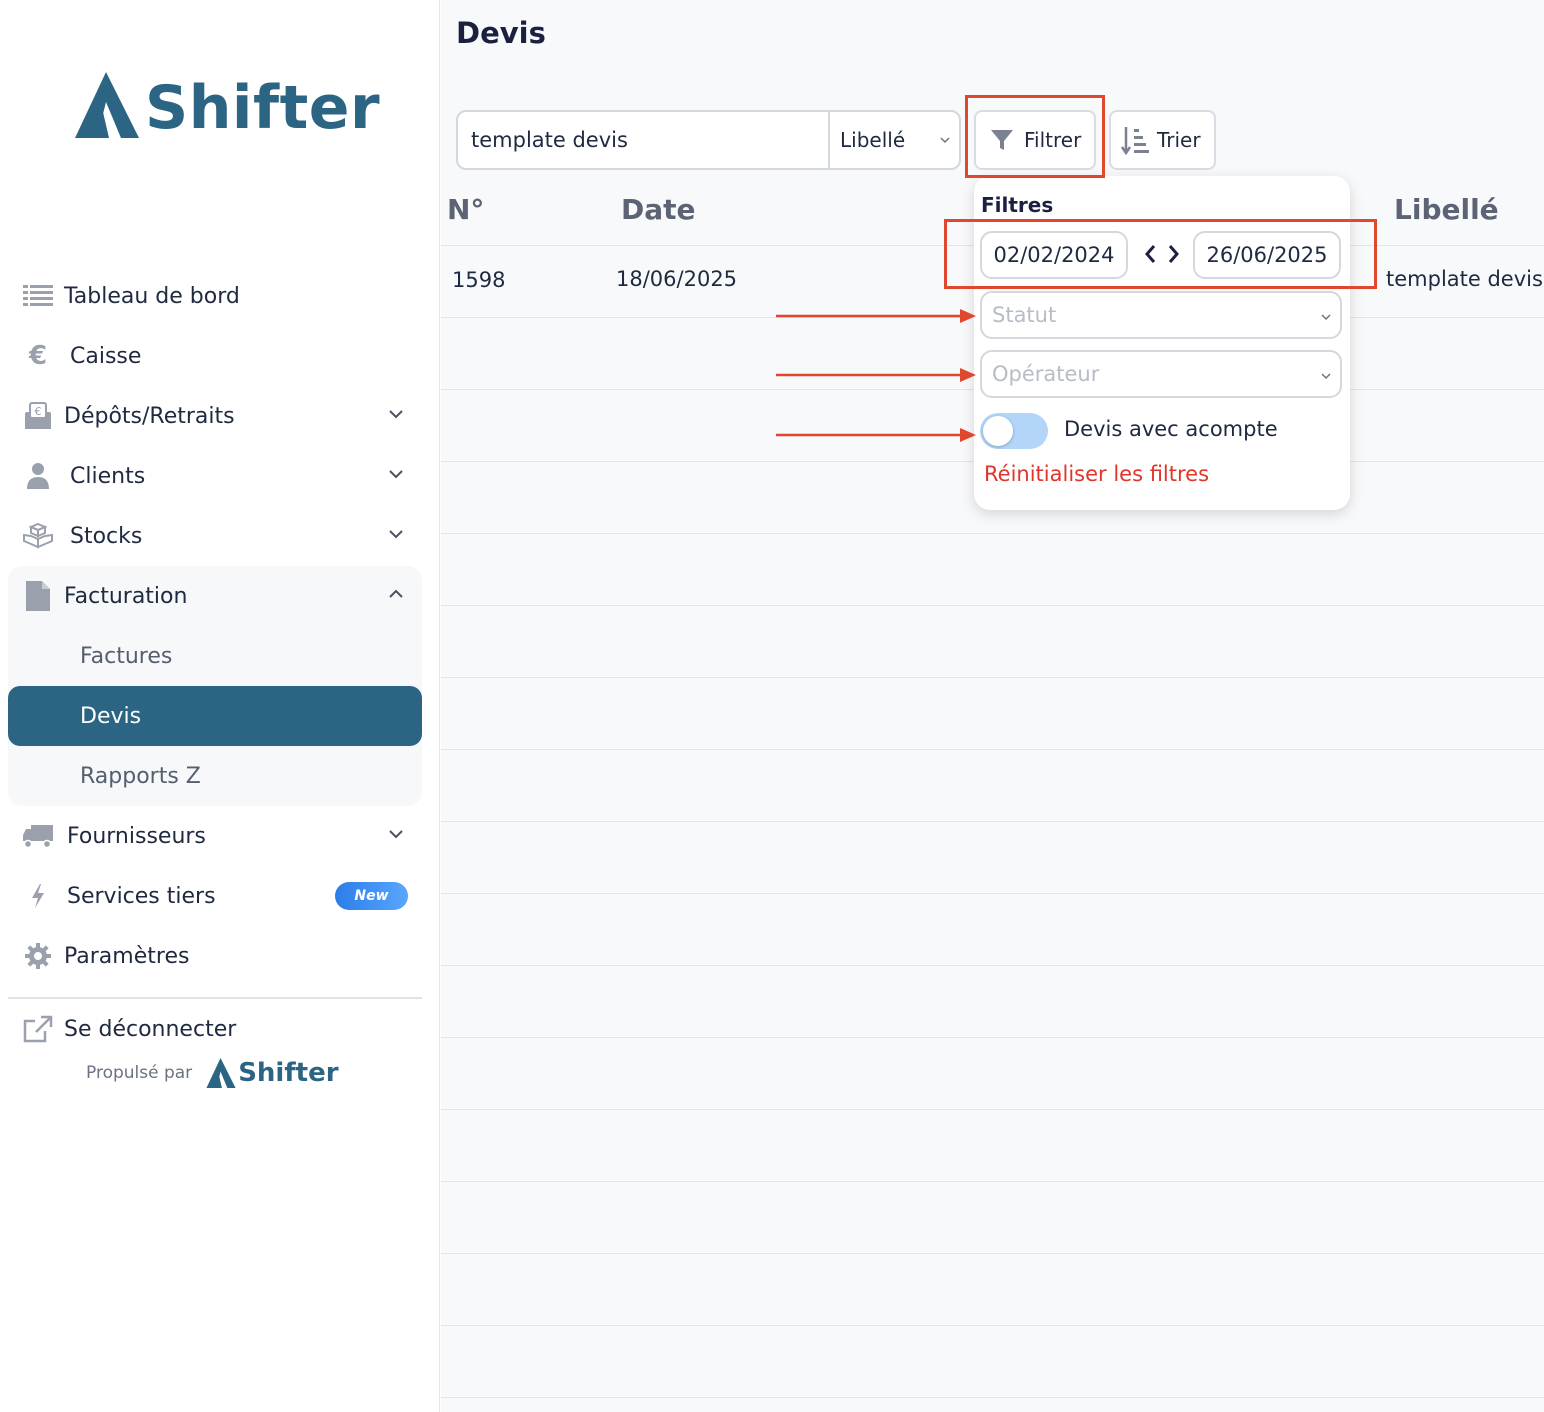 The image size is (1544, 1412). I want to click on status-placeholder: Statut, so click(1024, 315).